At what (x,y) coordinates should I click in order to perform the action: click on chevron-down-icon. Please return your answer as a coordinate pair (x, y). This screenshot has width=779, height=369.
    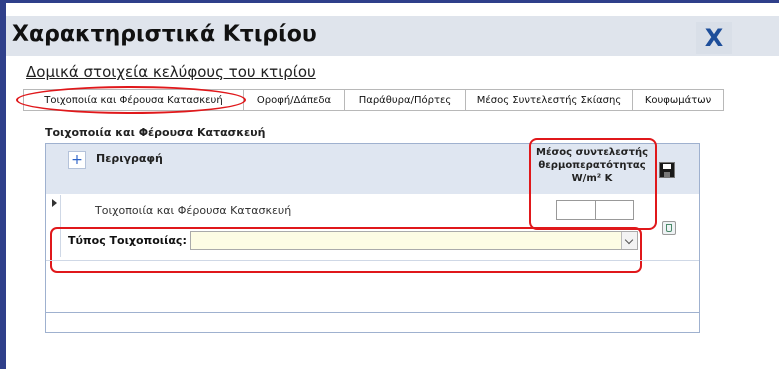
    Looking at the image, I should click on (629, 240).